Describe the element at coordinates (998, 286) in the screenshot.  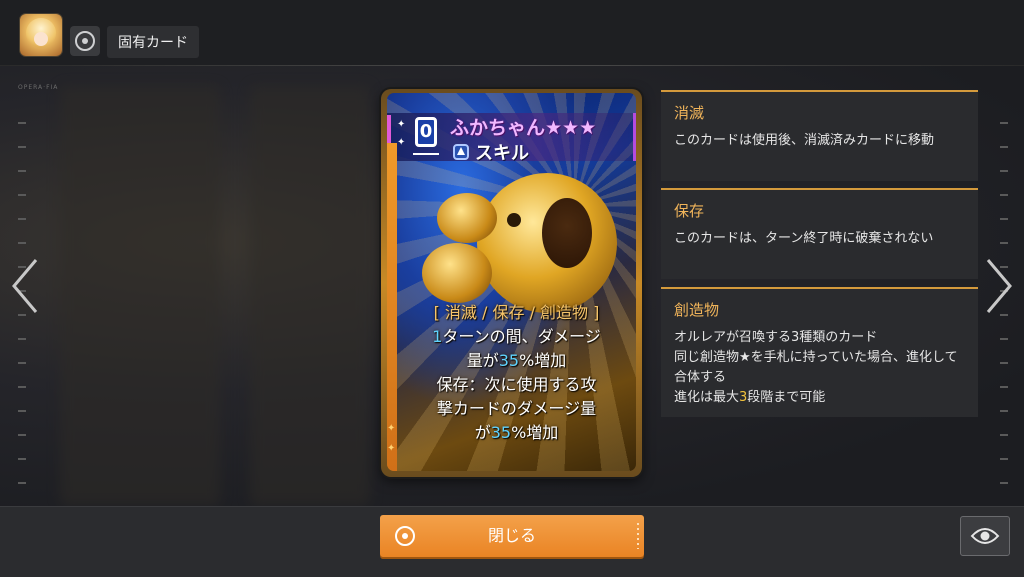
I see `chevron-right-icon` at that location.